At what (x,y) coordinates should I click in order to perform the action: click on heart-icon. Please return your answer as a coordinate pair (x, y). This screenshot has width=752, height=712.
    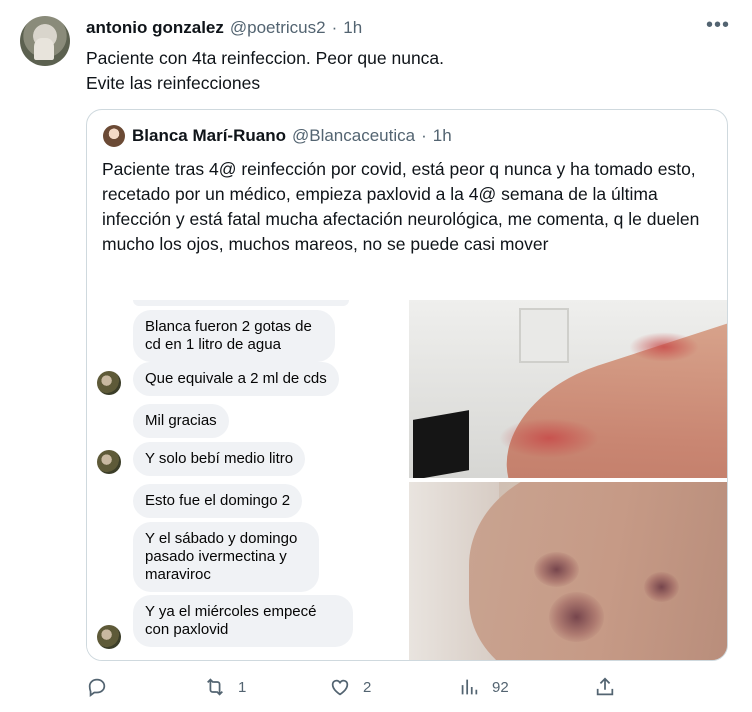
    Looking at the image, I should click on (340, 687).